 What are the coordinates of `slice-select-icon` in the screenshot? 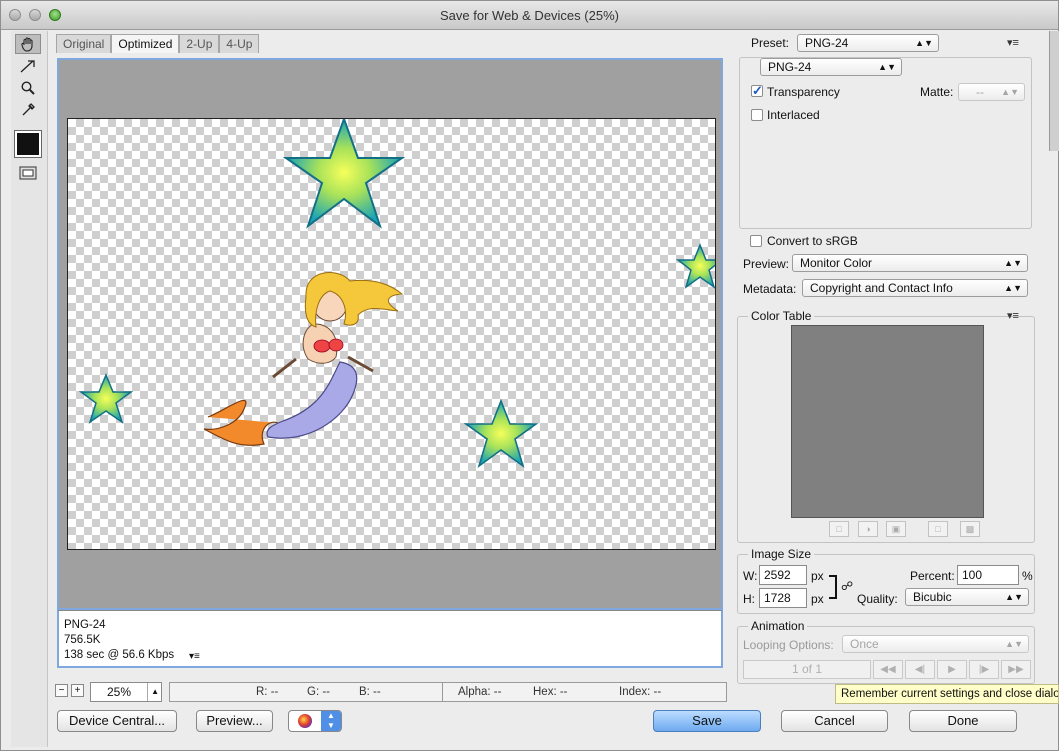 It's located at (28, 66).